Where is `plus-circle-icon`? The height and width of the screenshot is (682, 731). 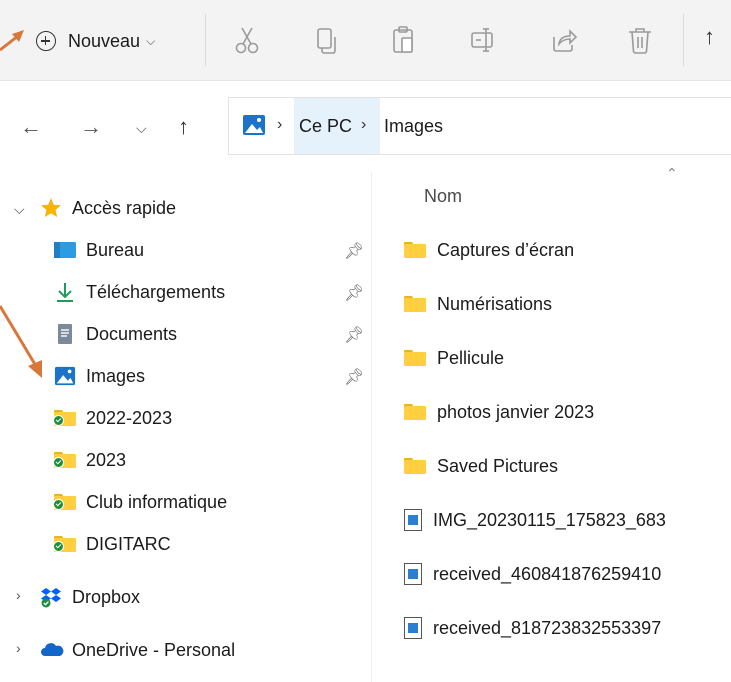 plus-circle-icon is located at coordinates (46, 41).